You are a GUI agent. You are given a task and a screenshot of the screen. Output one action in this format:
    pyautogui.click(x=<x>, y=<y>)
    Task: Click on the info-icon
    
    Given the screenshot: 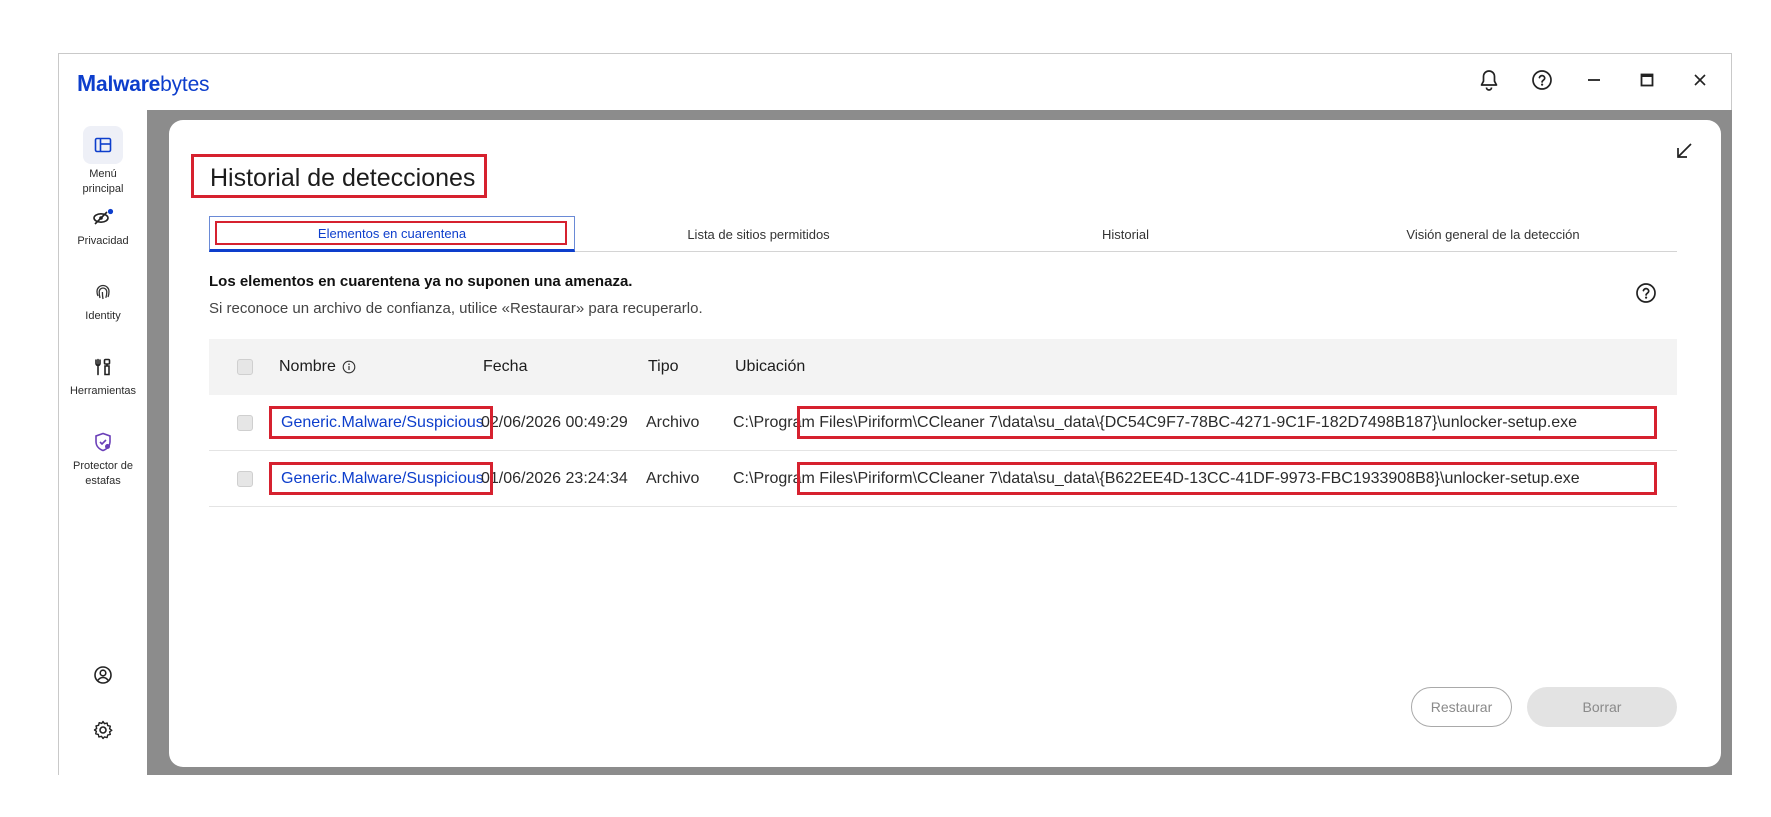 What is the action you would take?
    pyautogui.click(x=349, y=367)
    